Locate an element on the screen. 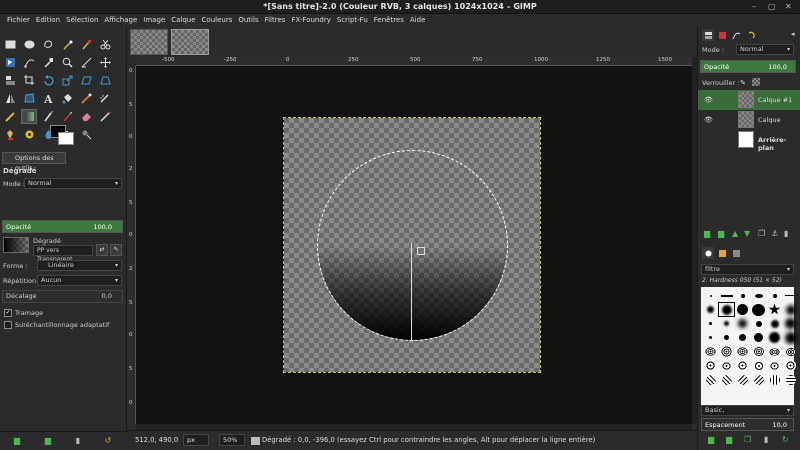 The width and height of the screenshot is (800, 450). lower-layer-icon: ▼ is located at coordinates (747, 233).